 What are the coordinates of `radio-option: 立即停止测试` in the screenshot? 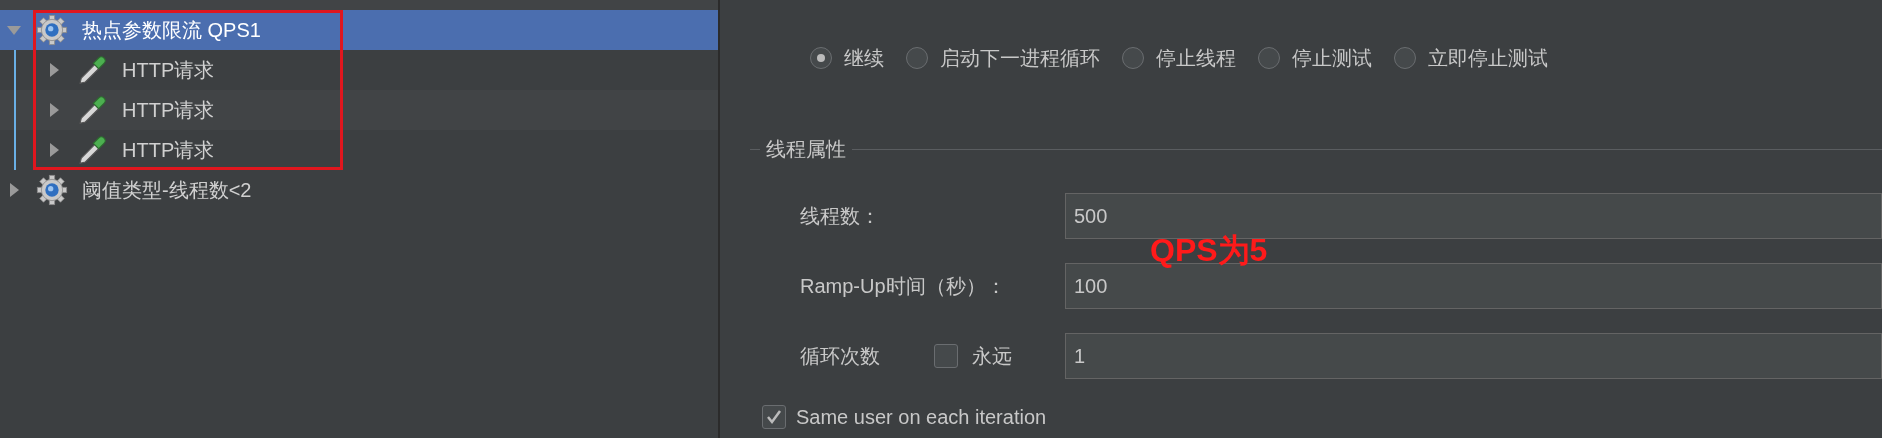 It's located at (1471, 58).